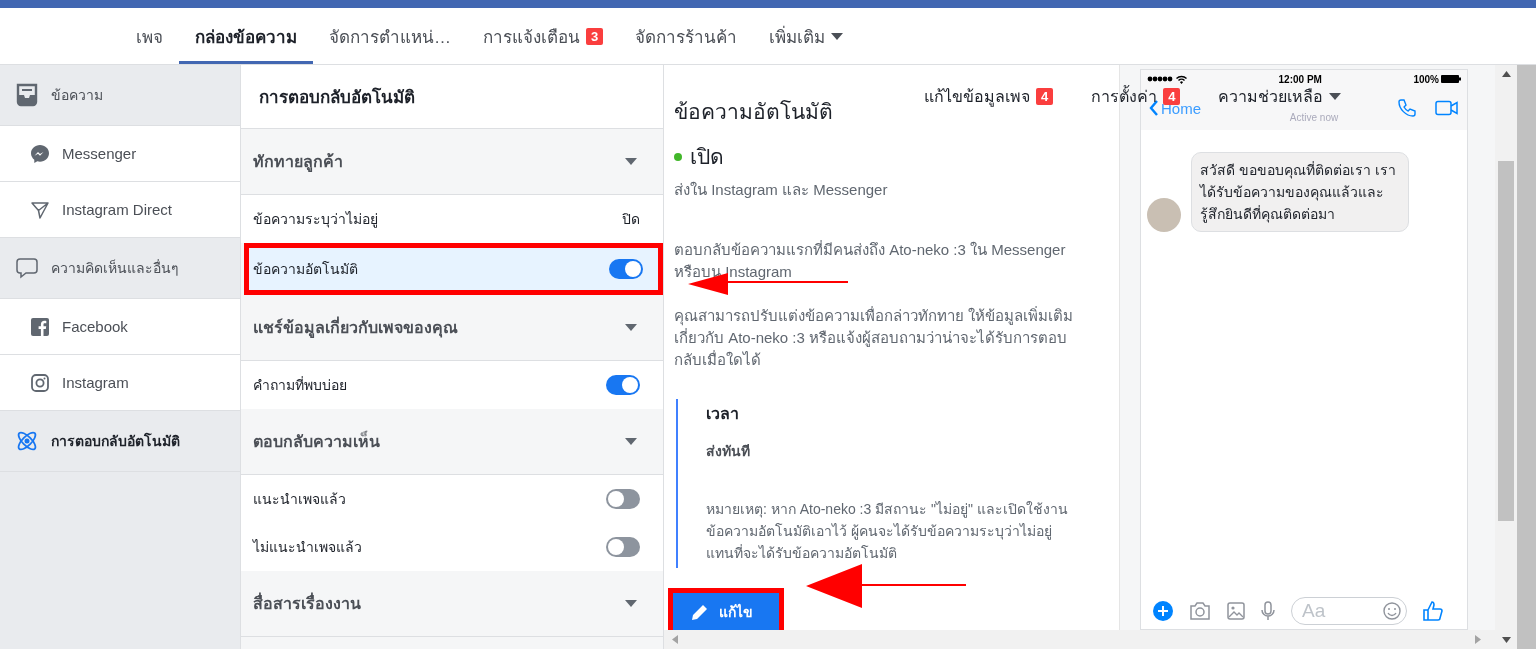  Describe the element at coordinates (120, 154) in the screenshot. I see `sidebar-item: Messenger` at that location.